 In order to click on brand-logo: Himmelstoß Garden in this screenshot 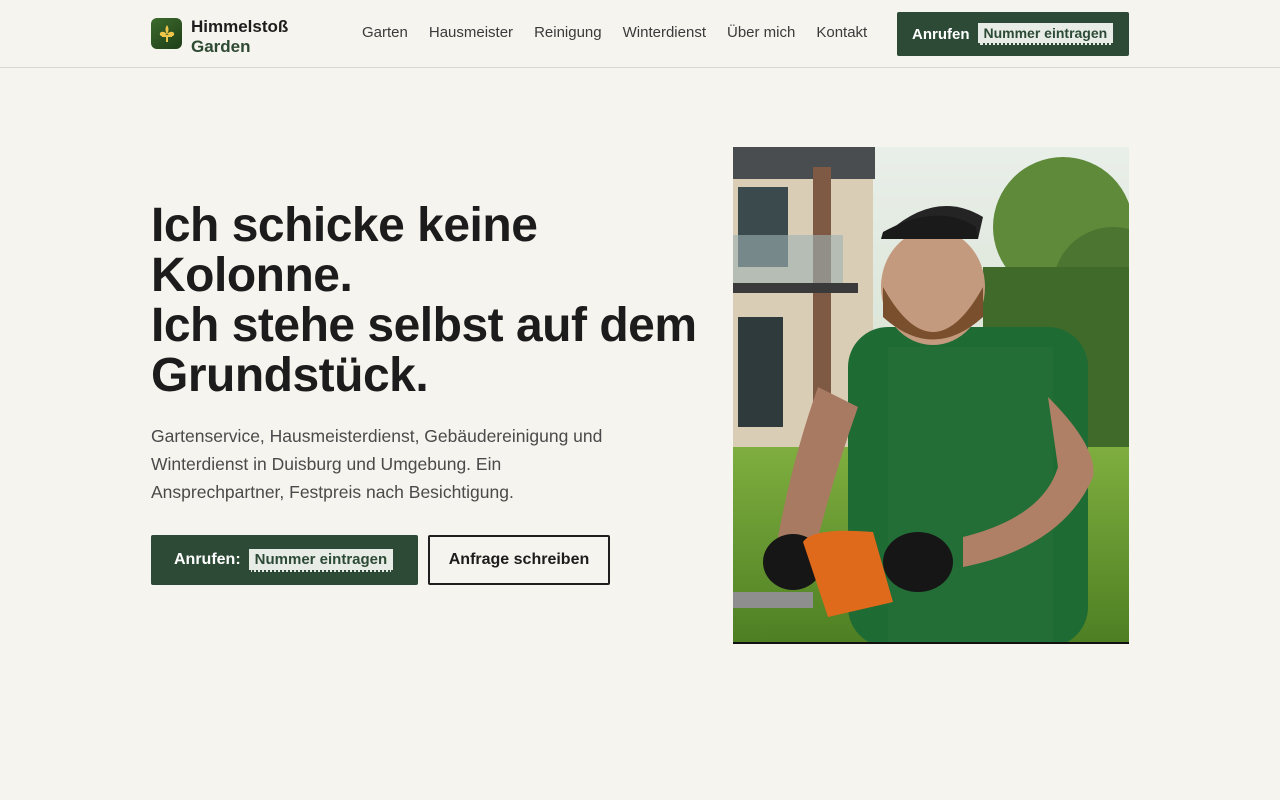, I will do `click(219, 37)`.